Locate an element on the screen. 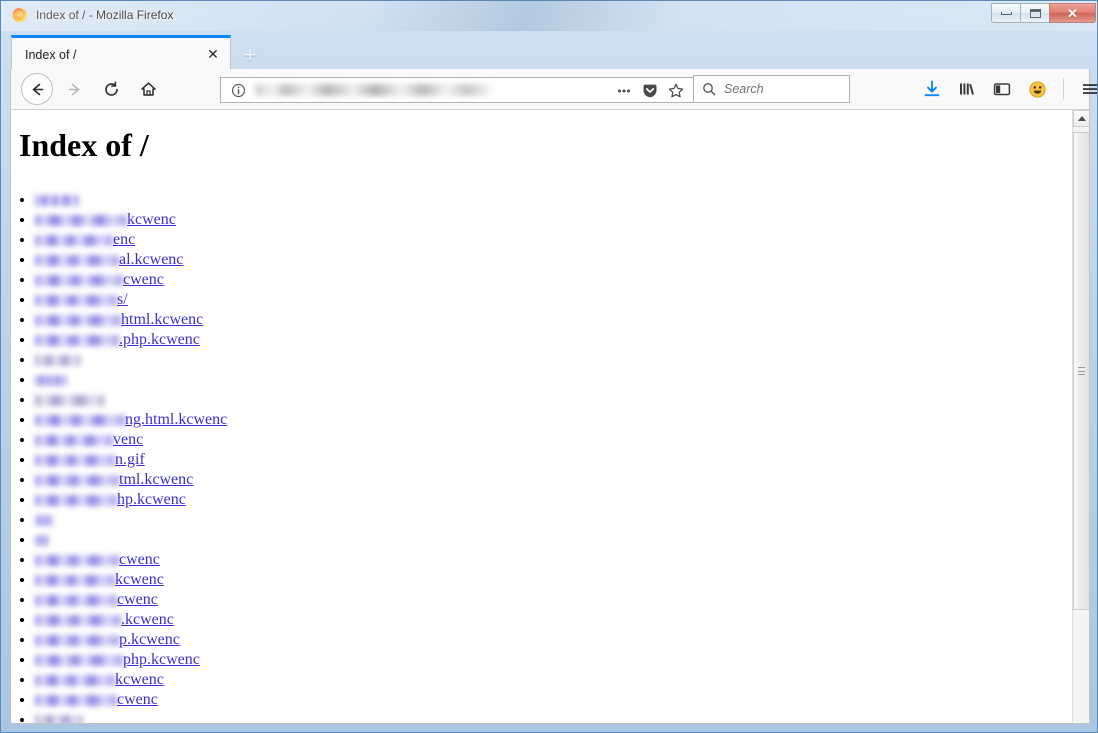  directory-link: p.kcwenc is located at coordinates (107, 639).